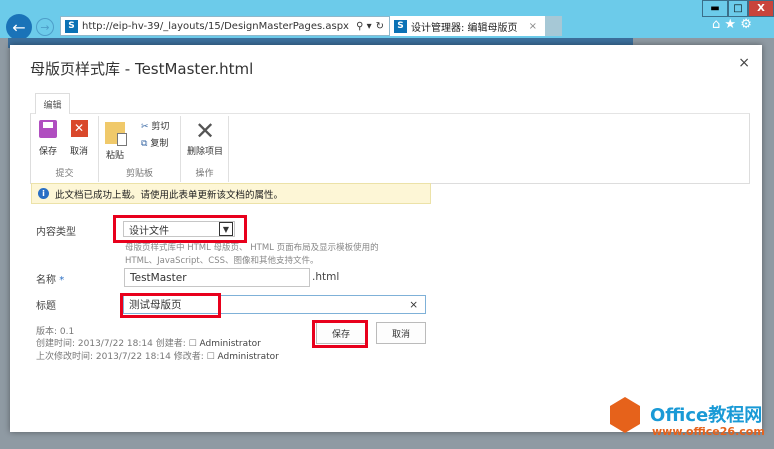 The image size is (774, 449). What do you see at coordinates (533, 26) in the screenshot?
I see `close-tab-icon: ×` at bounding box center [533, 26].